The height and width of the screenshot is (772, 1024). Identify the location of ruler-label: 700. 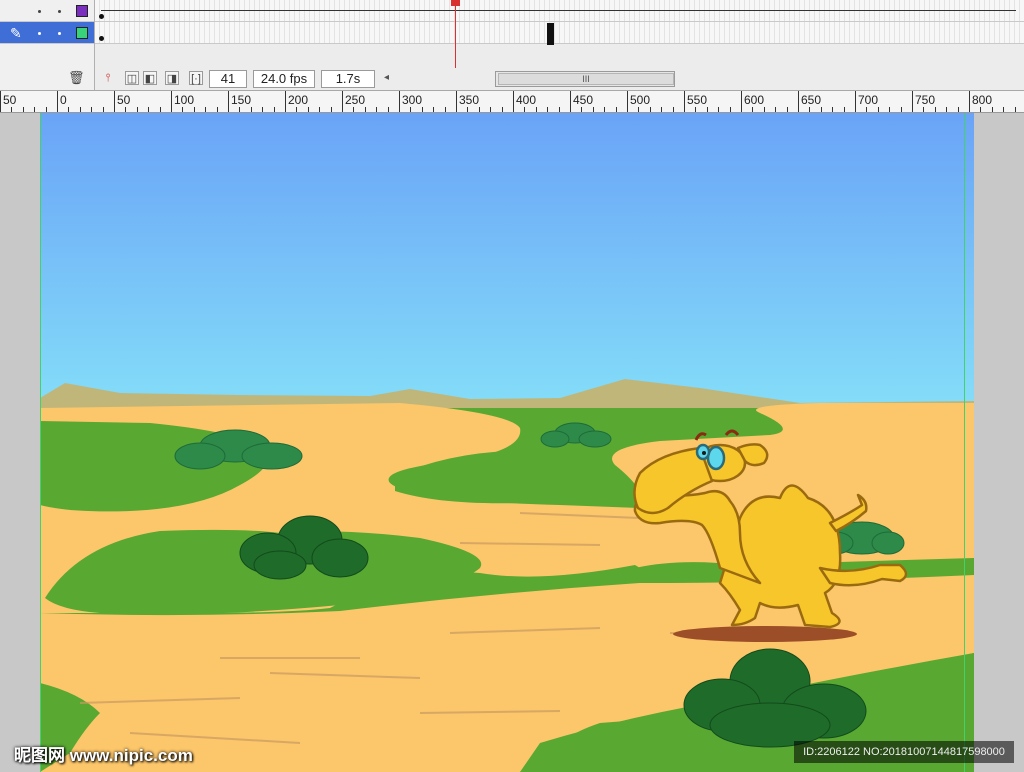
(868, 100).